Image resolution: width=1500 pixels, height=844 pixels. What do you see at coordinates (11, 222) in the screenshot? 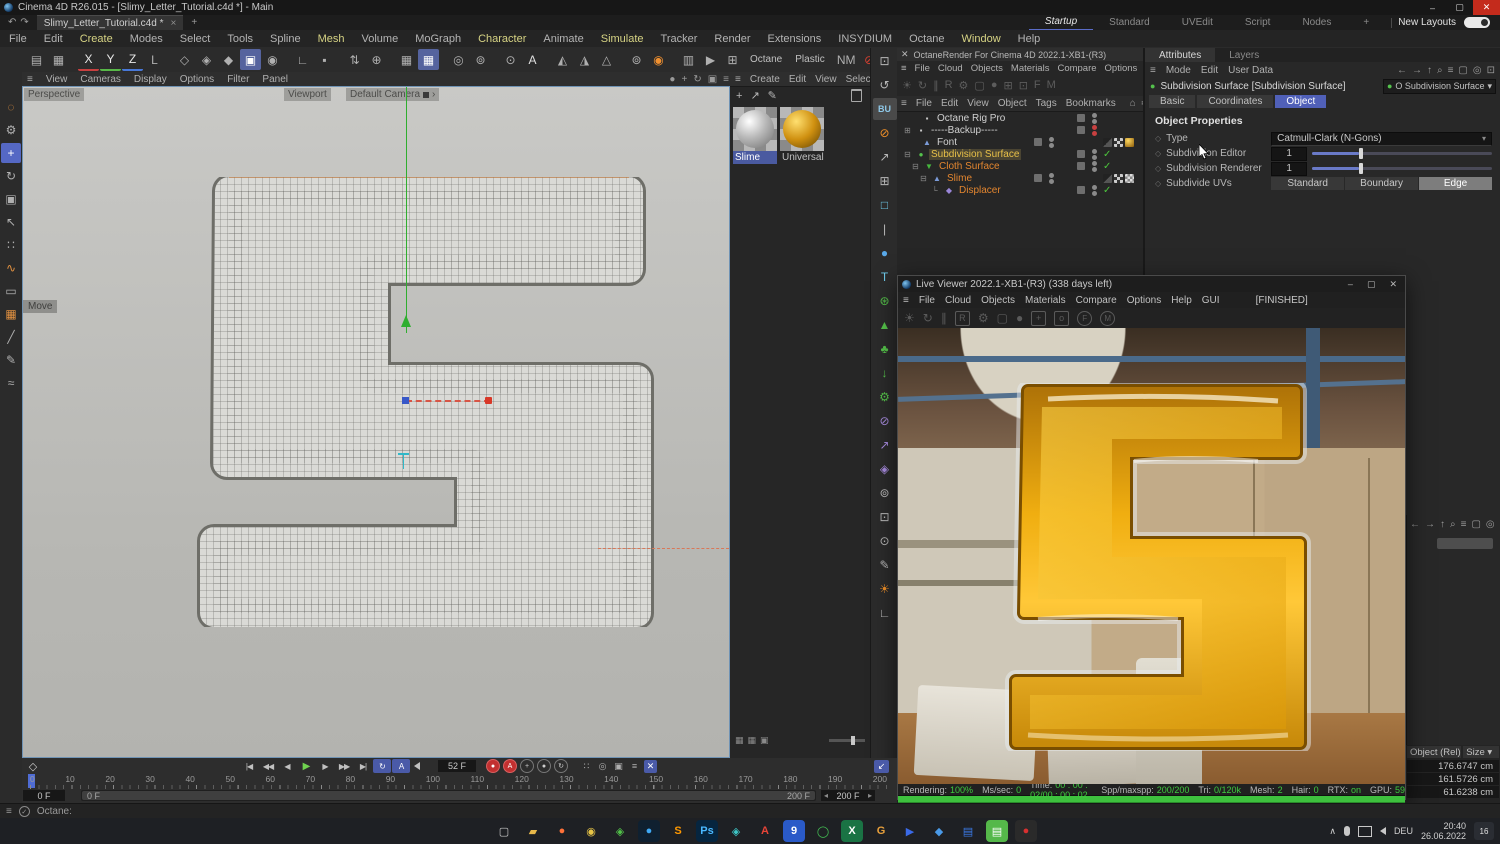
I see `cursor-move-icon: ↖` at bounding box center [11, 222].